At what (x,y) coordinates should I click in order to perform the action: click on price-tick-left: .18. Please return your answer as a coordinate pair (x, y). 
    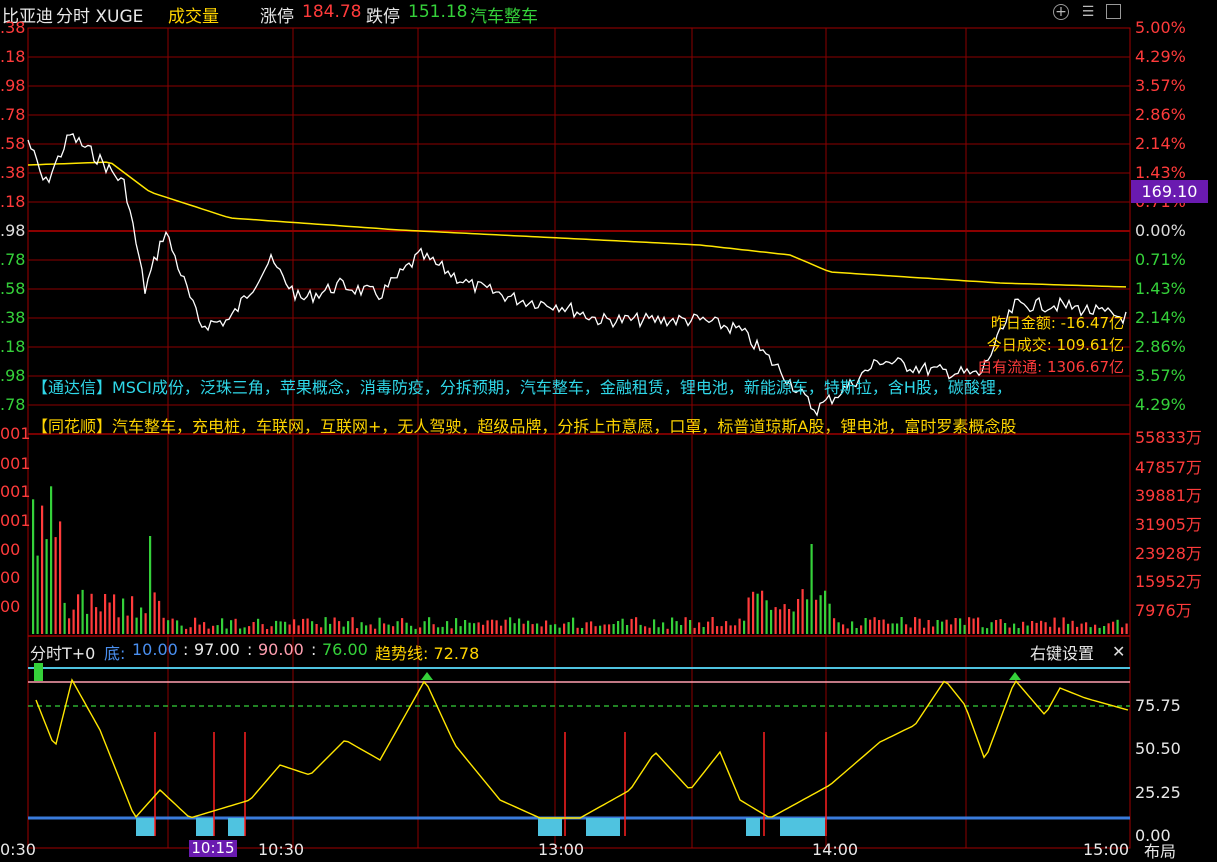
    Looking at the image, I should click on (13, 201).